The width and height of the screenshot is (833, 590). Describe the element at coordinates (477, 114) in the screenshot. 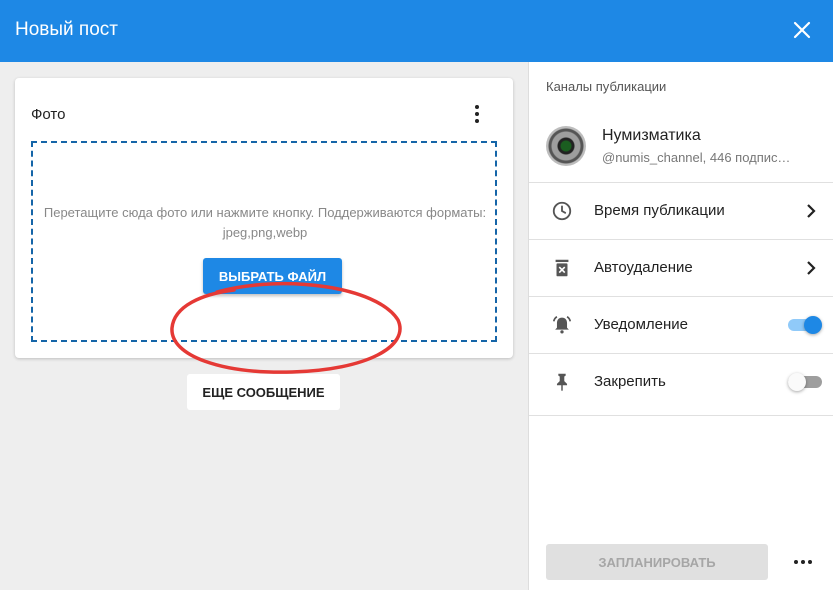

I see `more-vert-icon` at that location.